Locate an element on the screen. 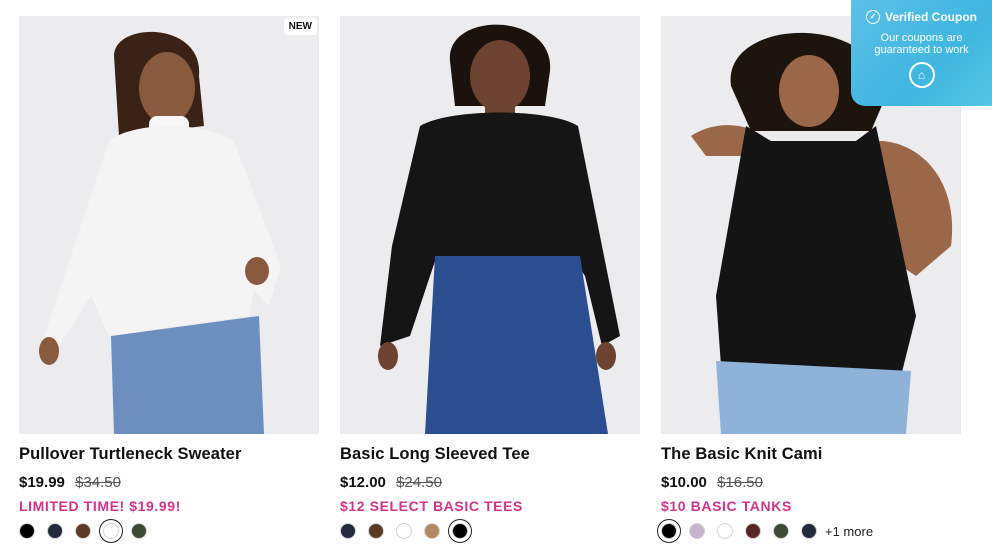  more-colors-link: +1 more is located at coordinates (849, 531).